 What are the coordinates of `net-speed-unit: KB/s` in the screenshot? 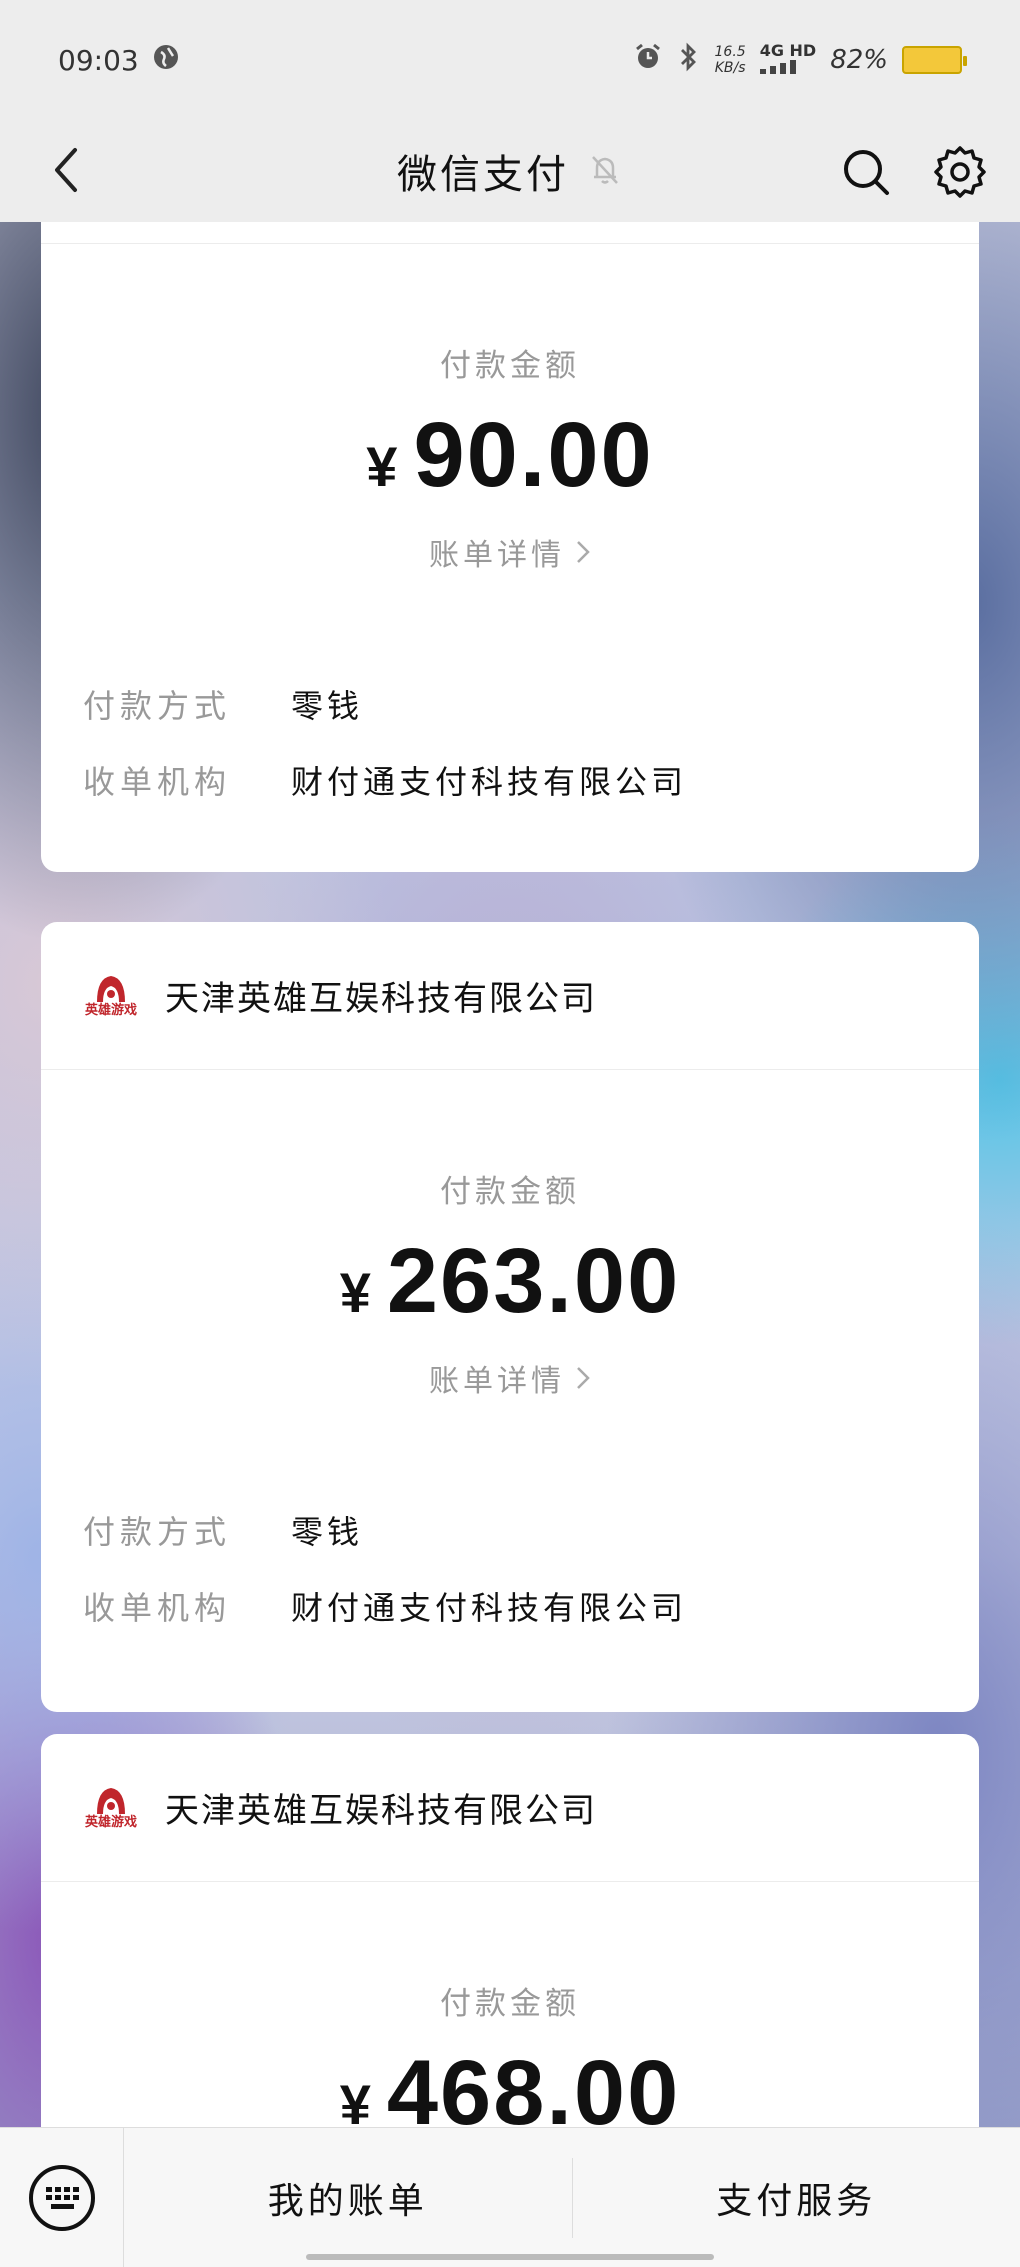 It's located at (730, 68).